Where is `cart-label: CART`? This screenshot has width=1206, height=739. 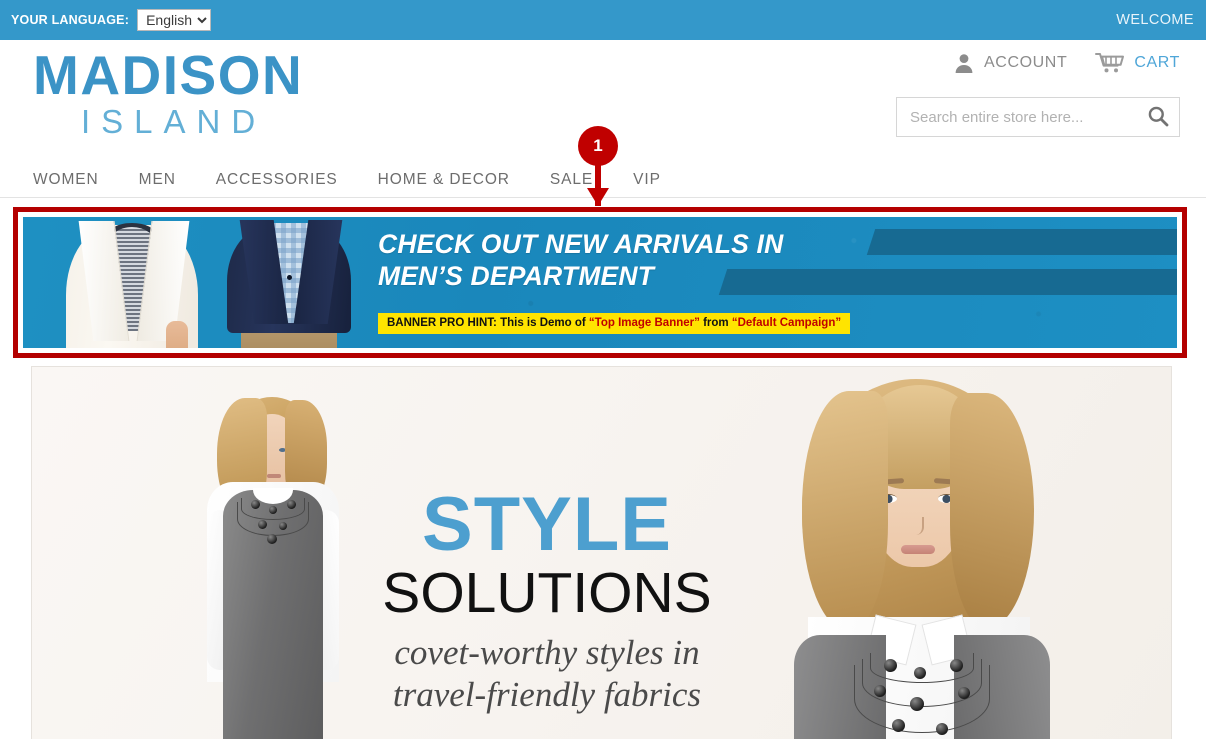
cart-label: CART is located at coordinates (1157, 62).